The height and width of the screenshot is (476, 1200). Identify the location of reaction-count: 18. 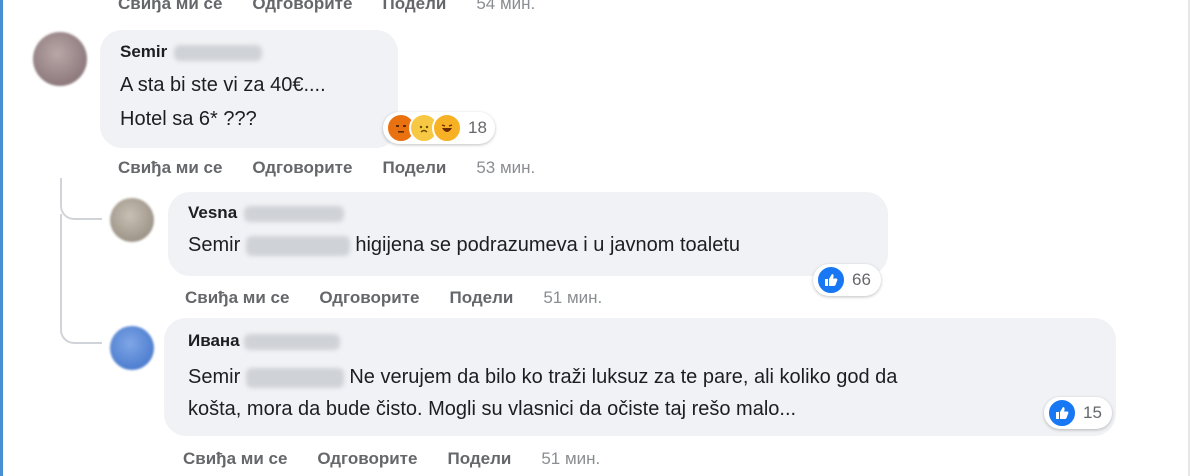
(477, 127).